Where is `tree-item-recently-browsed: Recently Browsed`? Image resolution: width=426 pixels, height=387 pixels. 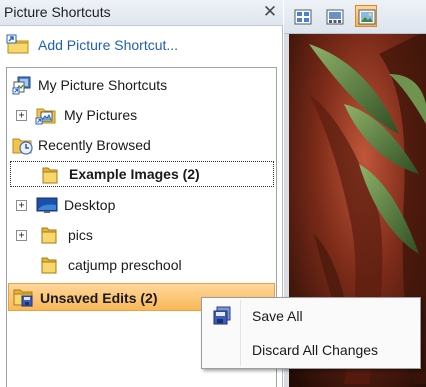
tree-item-recently-browsed: Recently Browsed is located at coordinates (141, 145).